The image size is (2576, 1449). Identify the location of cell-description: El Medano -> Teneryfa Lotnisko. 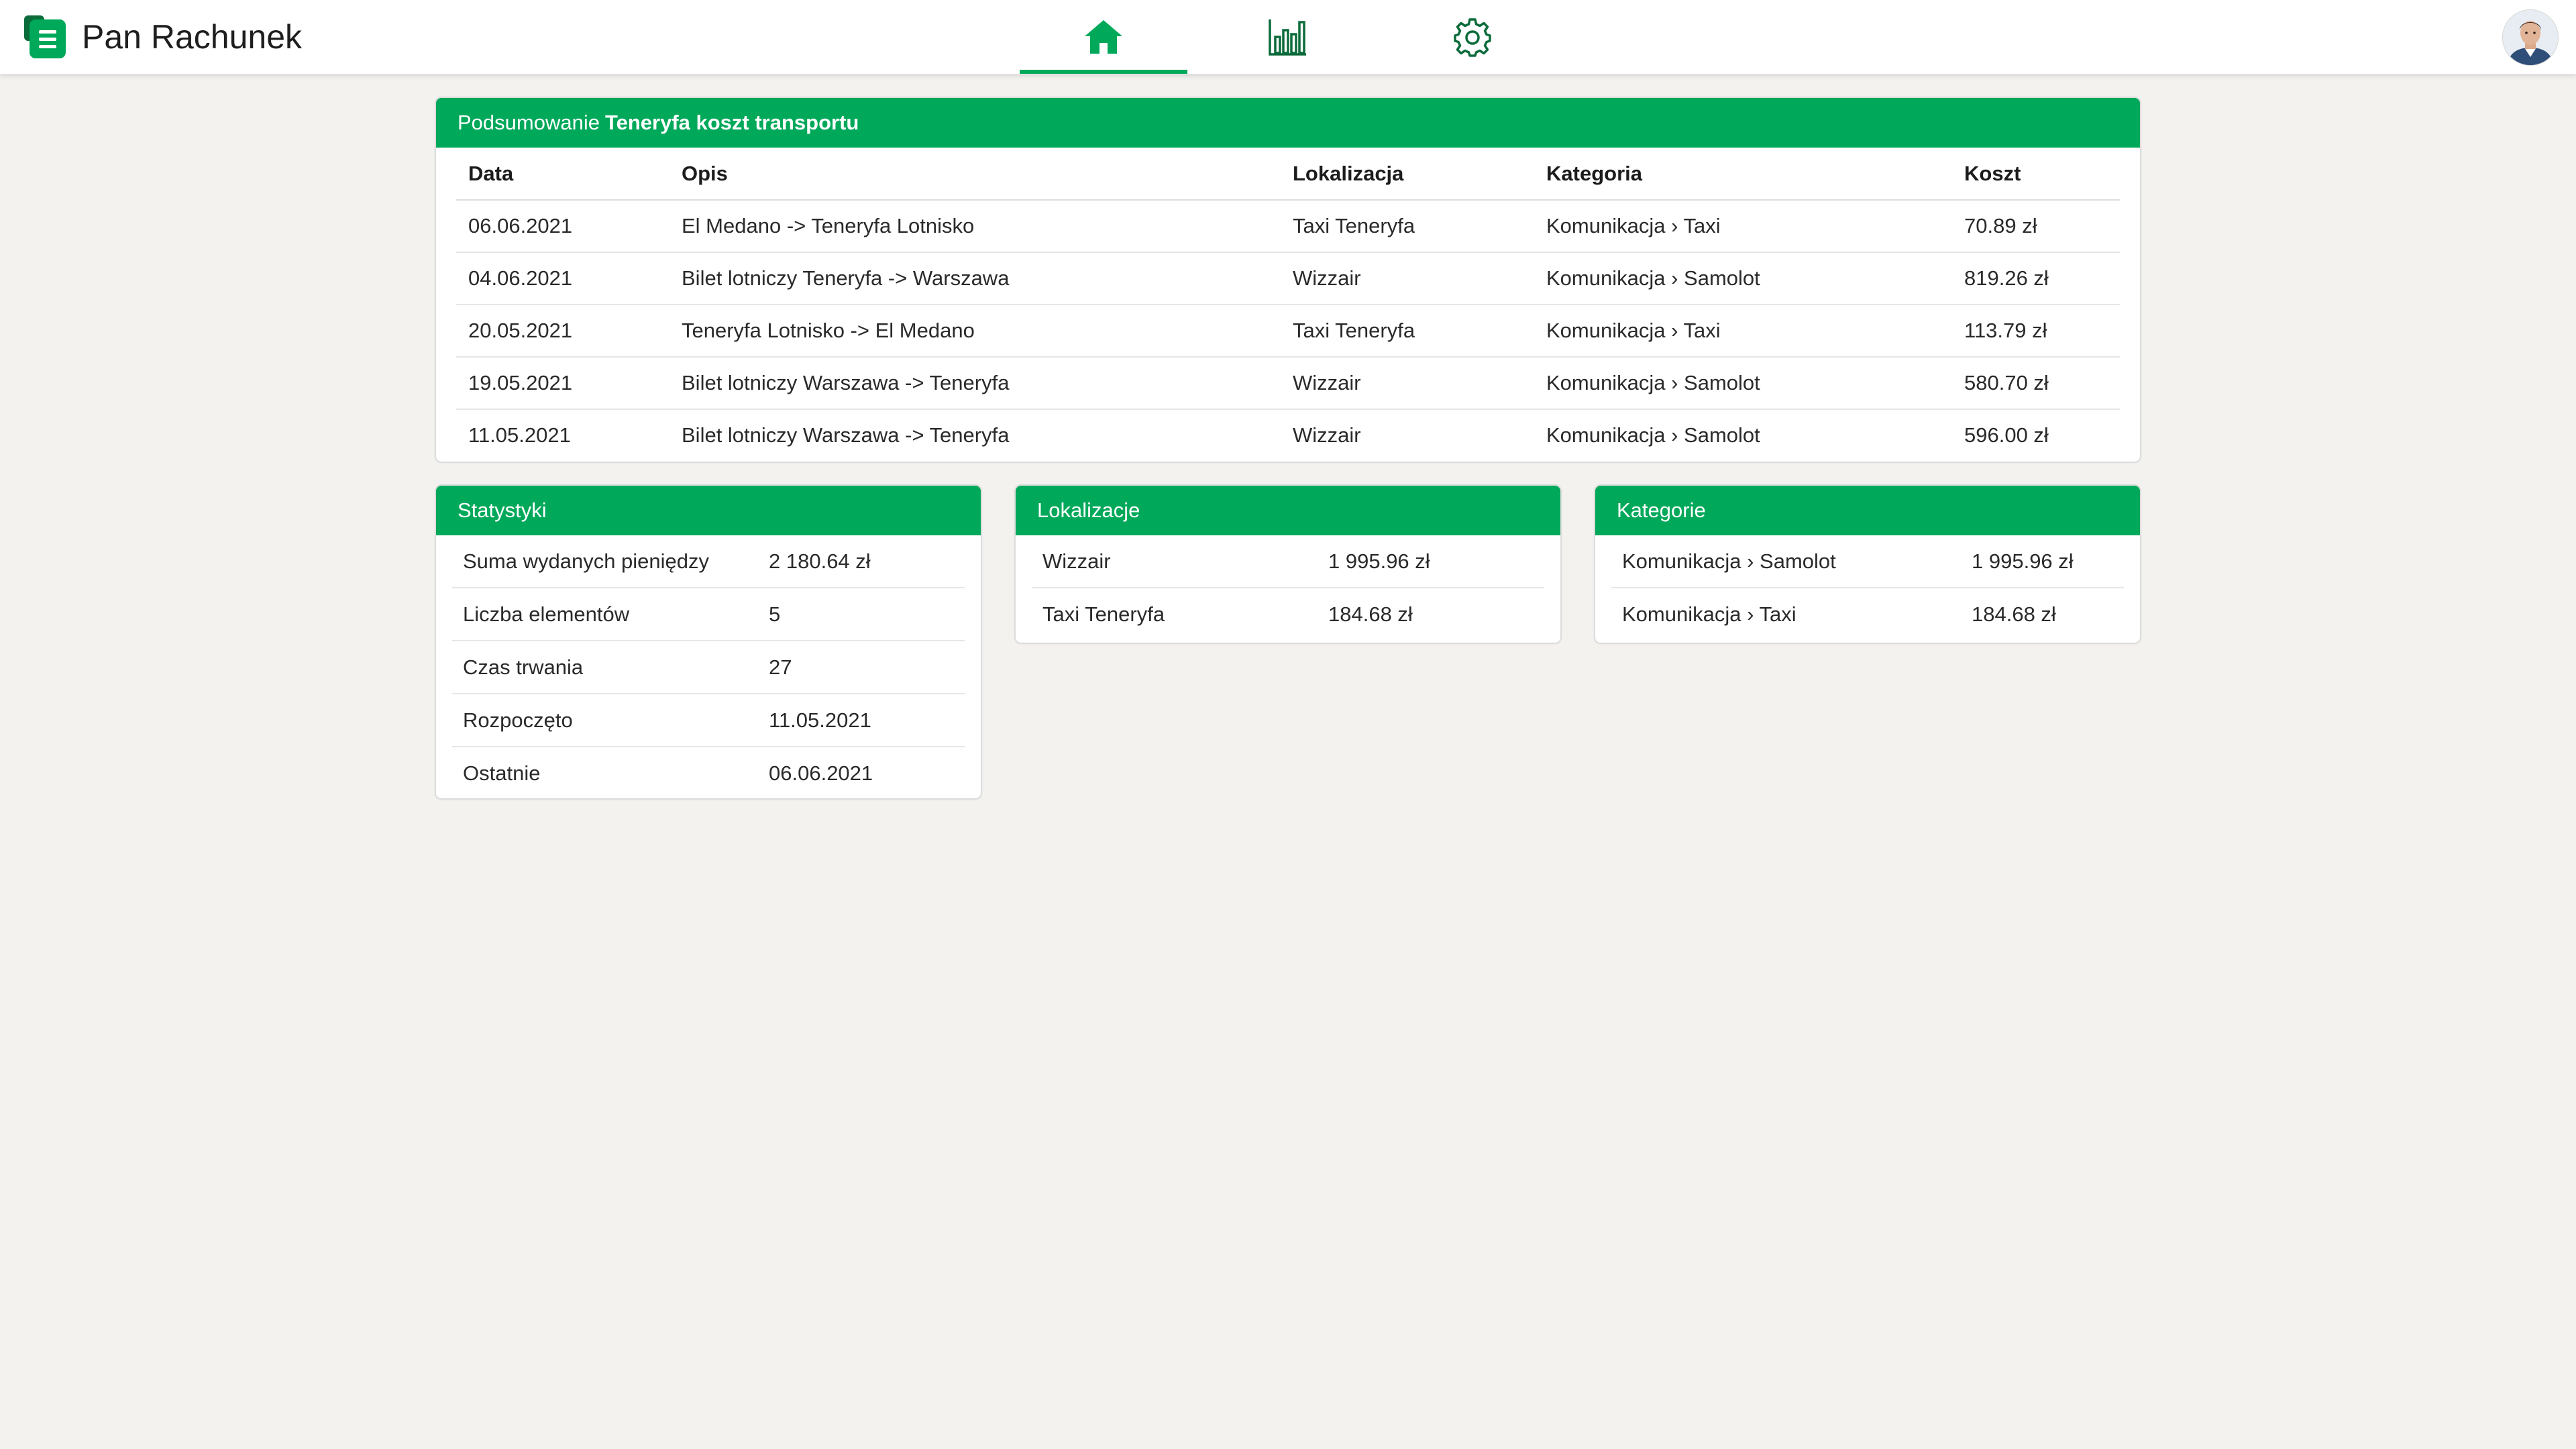
(975, 226).